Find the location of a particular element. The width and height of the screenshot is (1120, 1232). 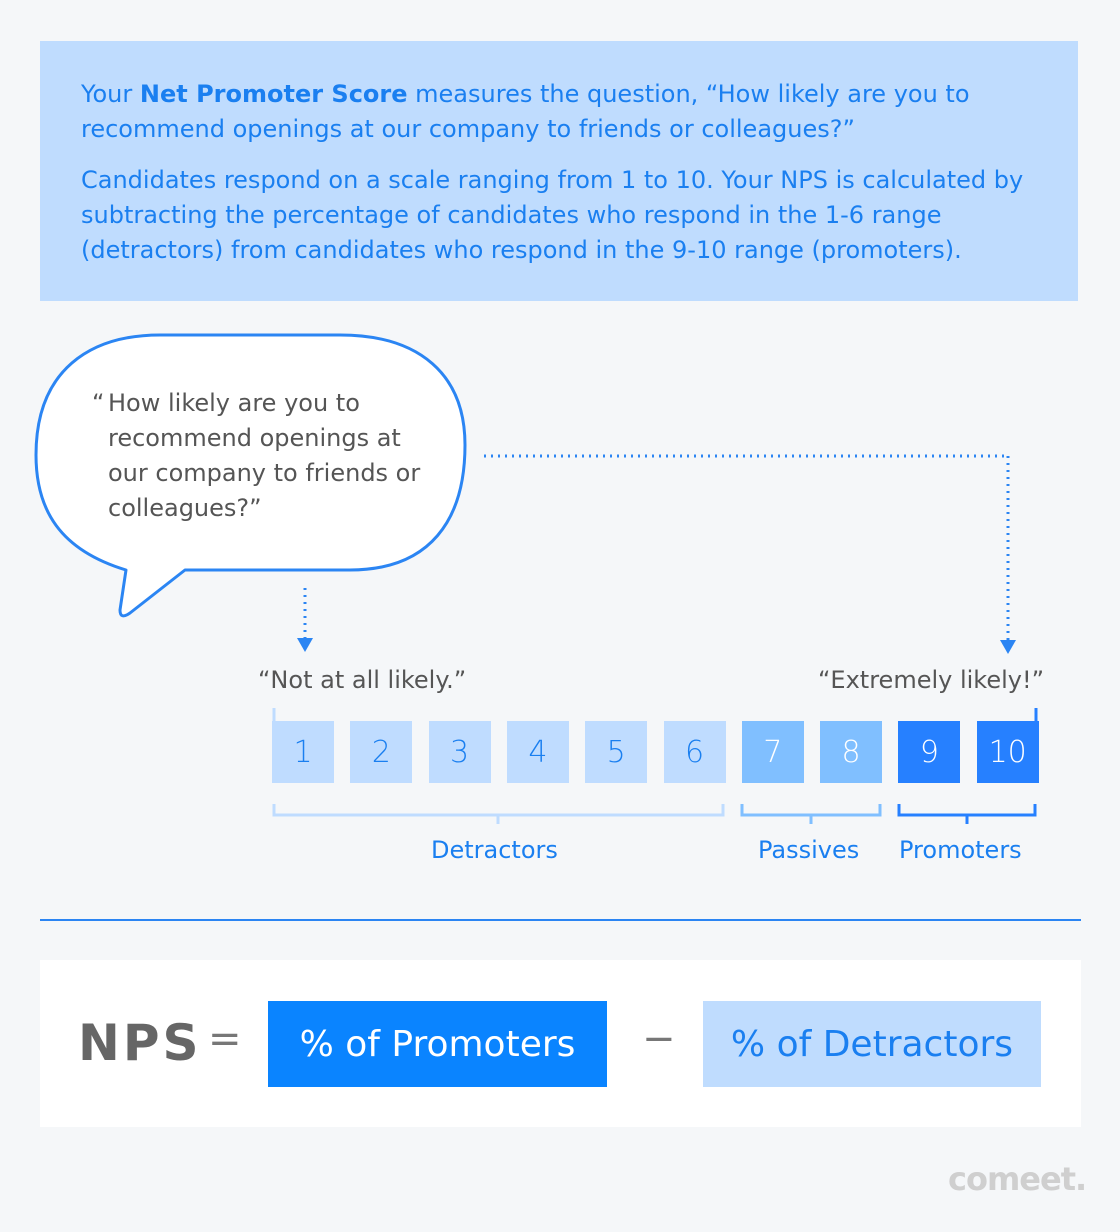

scale-box-1: 1 is located at coordinates (303, 752).